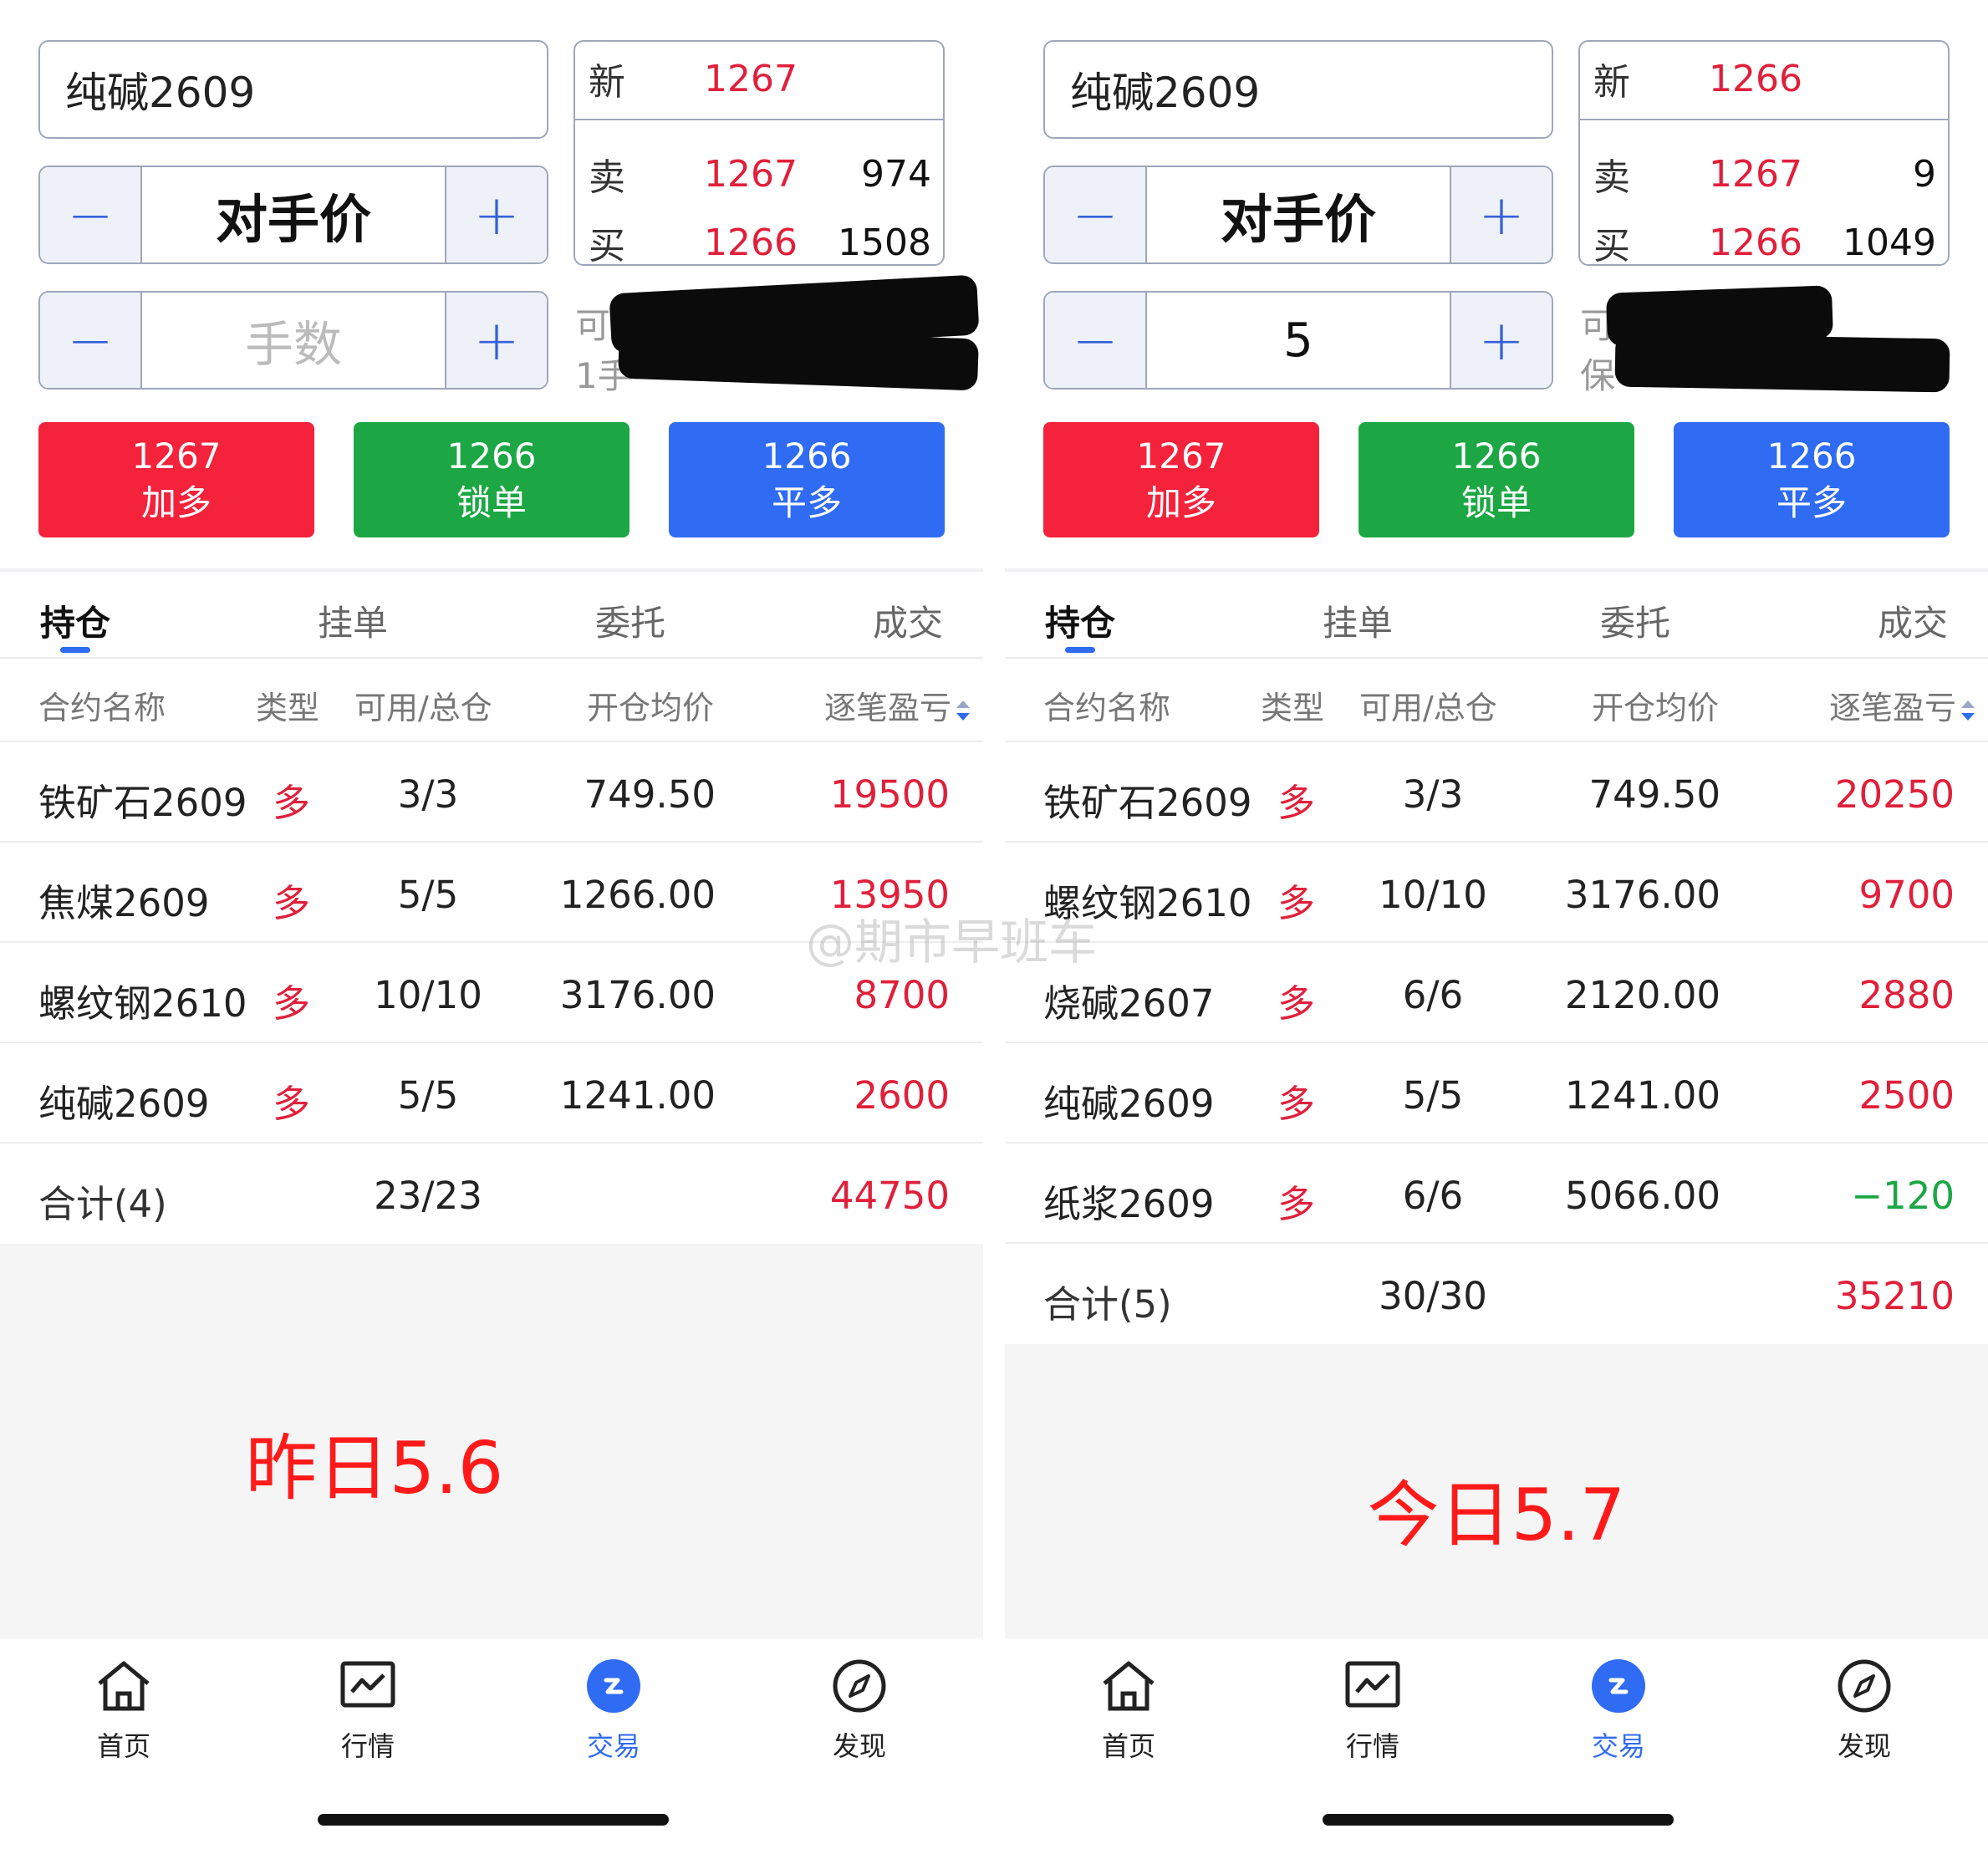 The image size is (1988, 1849). What do you see at coordinates (1147, 803) in the screenshot?
I see `cell-contract: 铁矿石2609` at bounding box center [1147, 803].